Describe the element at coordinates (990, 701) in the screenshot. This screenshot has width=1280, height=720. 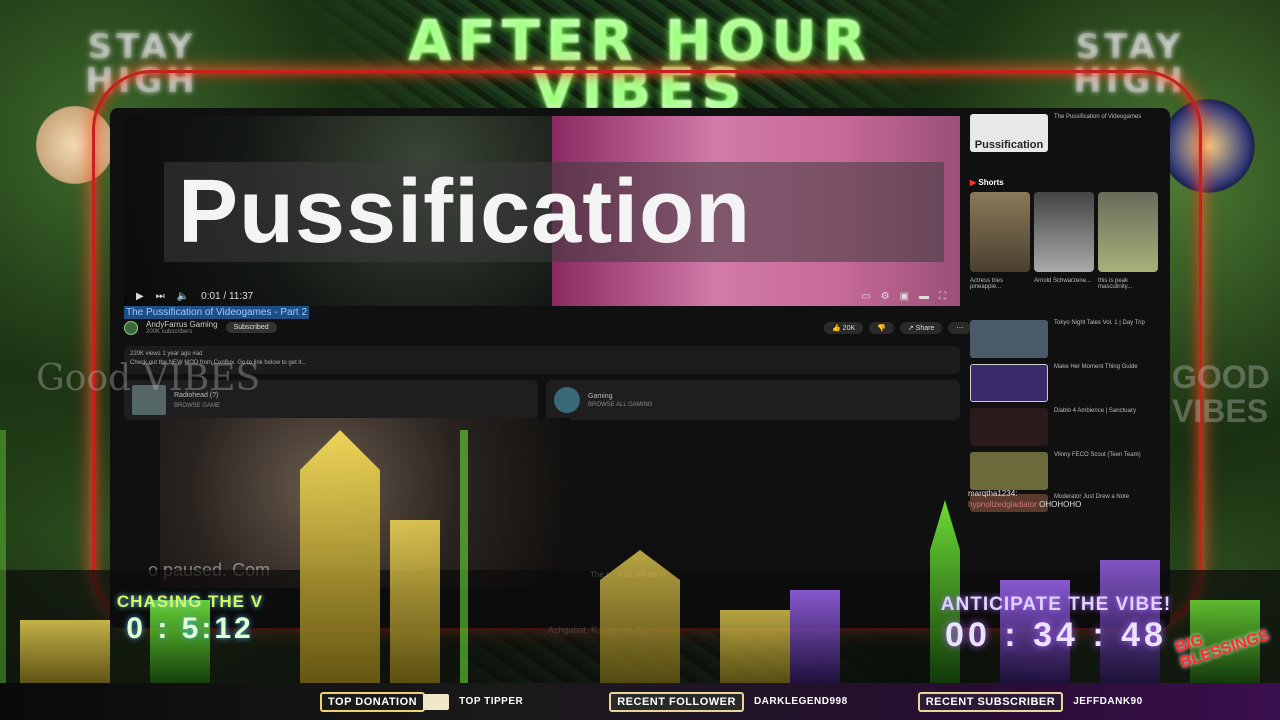
I see `recent-subscriber-label: RECENT SUBSCRIBER` at that location.